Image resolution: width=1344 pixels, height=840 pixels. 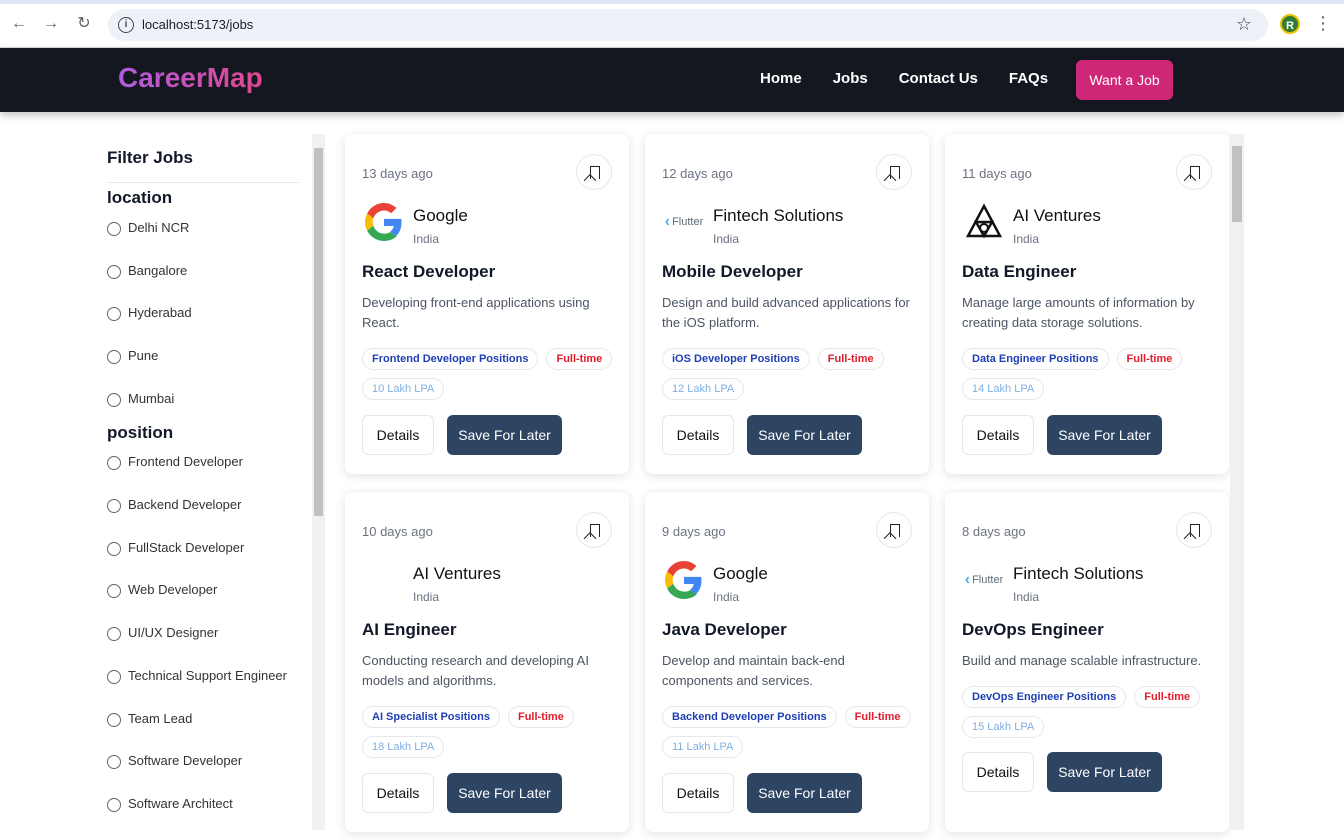 What do you see at coordinates (140, 197) in the screenshot?
I see `location-group-title: location` at bounding box center [140, 197].